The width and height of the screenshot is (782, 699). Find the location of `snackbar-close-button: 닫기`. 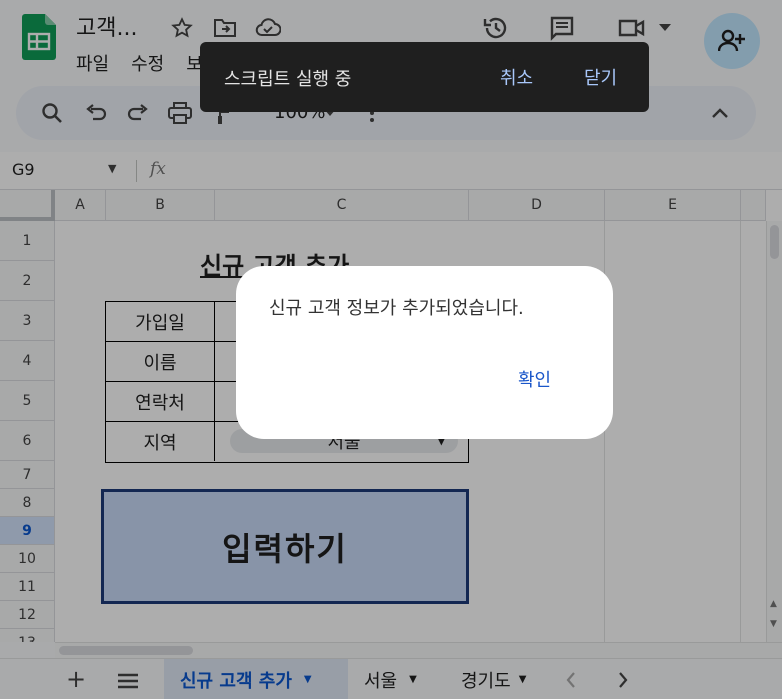

snackbar-close-button: 닫기 is located at coordinates (600, 77).